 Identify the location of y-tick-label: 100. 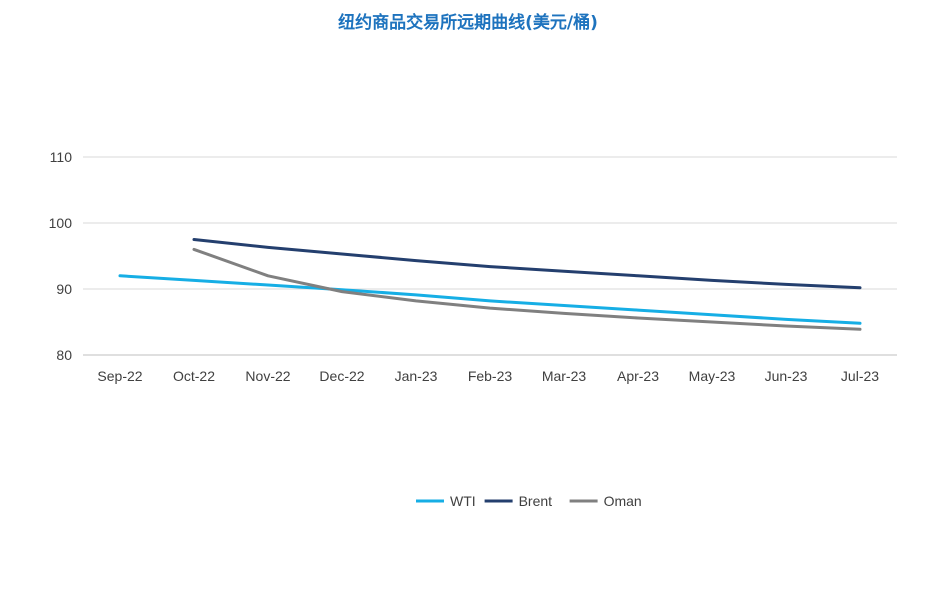
(61, 223).